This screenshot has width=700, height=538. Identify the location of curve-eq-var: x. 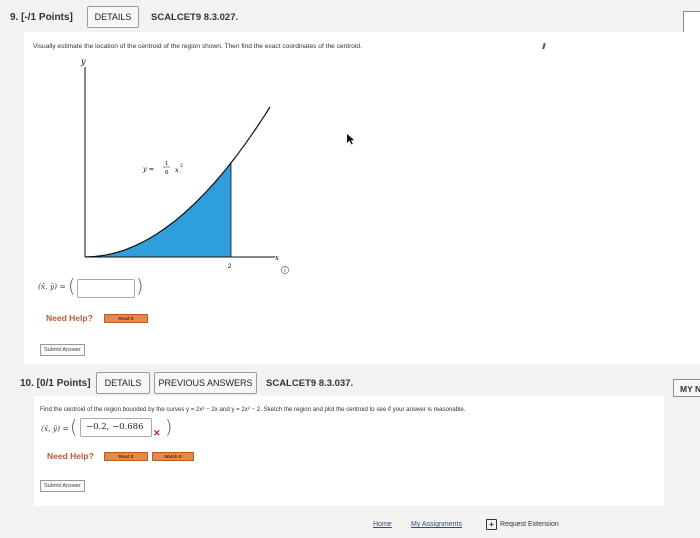
(177, 170).